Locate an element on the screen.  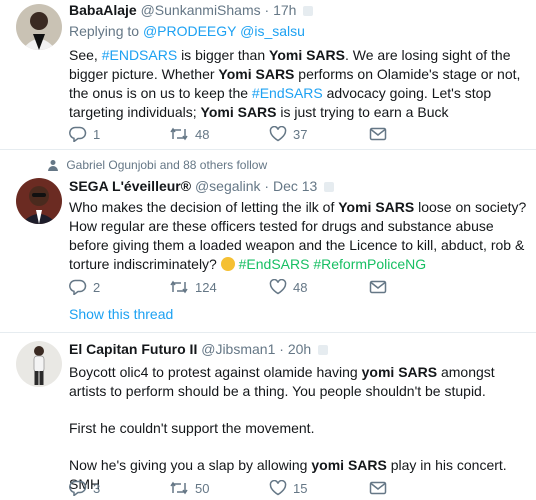
author-name: BabaAlaje is located at coordinates (103, 10).